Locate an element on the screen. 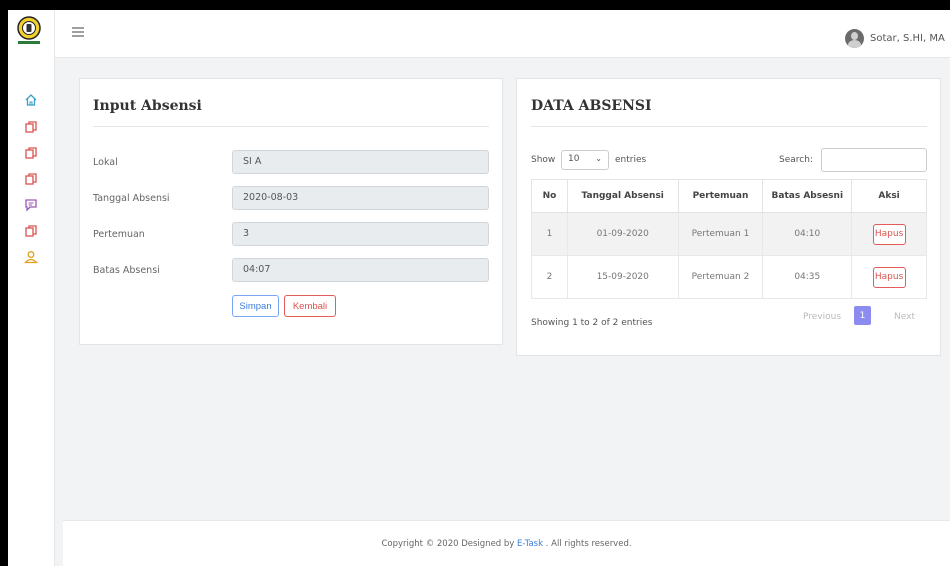  lokal-input: SI A is located at coordinates (360, 162).